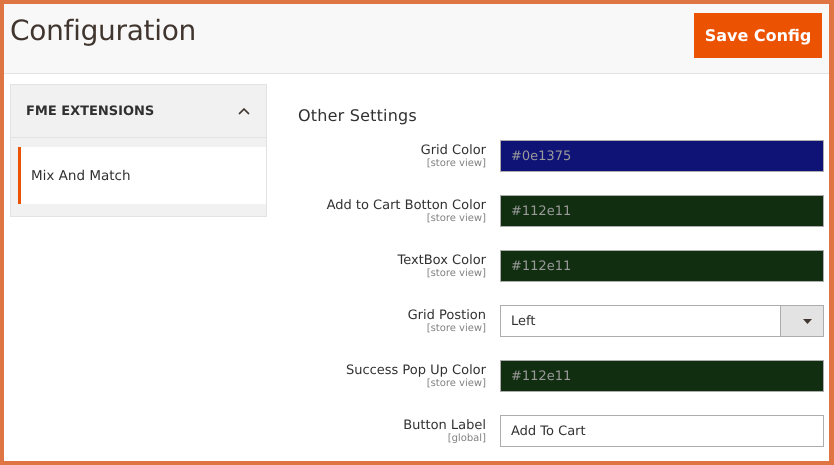  What do you see at coordinates (807, 321) in the screenshot?
I see `caret-icon` at bounding box center [807, 321].